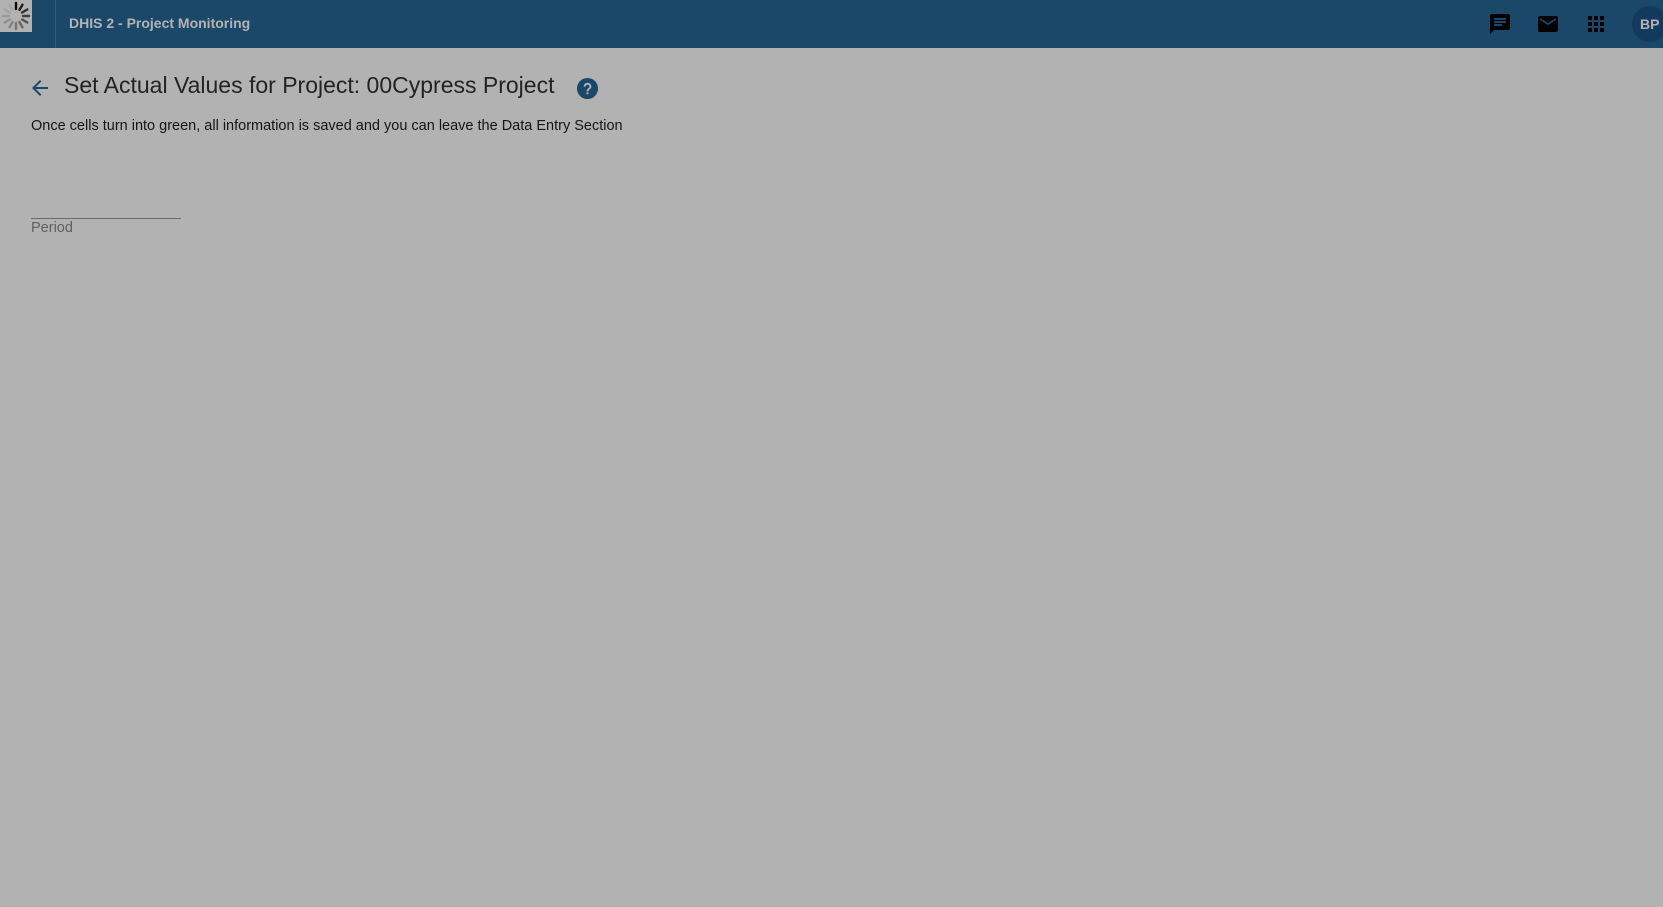  What do you see at coordinates (55, 24) in the screenshot?
I see `header-divider` at bounding box center [55, 24].